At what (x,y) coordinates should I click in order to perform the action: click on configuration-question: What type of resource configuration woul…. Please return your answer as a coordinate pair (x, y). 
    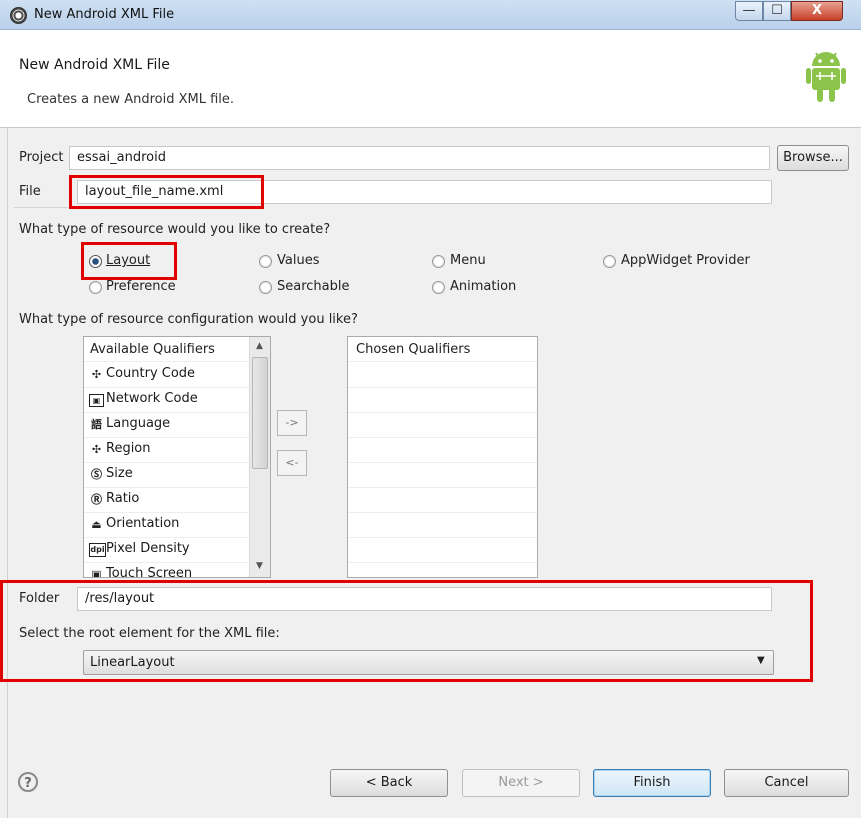
    Looking at the image, I should click on (188, 319).